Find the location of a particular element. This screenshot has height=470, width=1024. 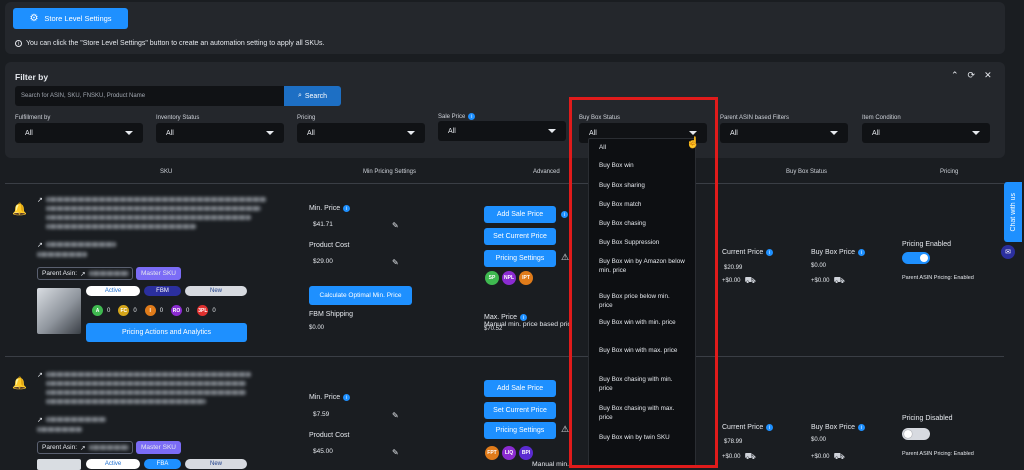

badge-3pl-count: 0 is located at coordinates (214, 310).